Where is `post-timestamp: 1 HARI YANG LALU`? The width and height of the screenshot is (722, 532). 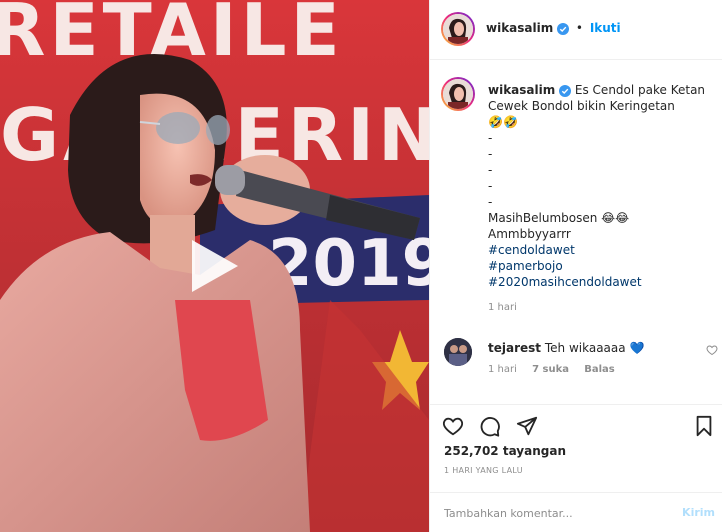
post-timestamp: 1 HARI YANG LALU is located at coordinates (483, 470).